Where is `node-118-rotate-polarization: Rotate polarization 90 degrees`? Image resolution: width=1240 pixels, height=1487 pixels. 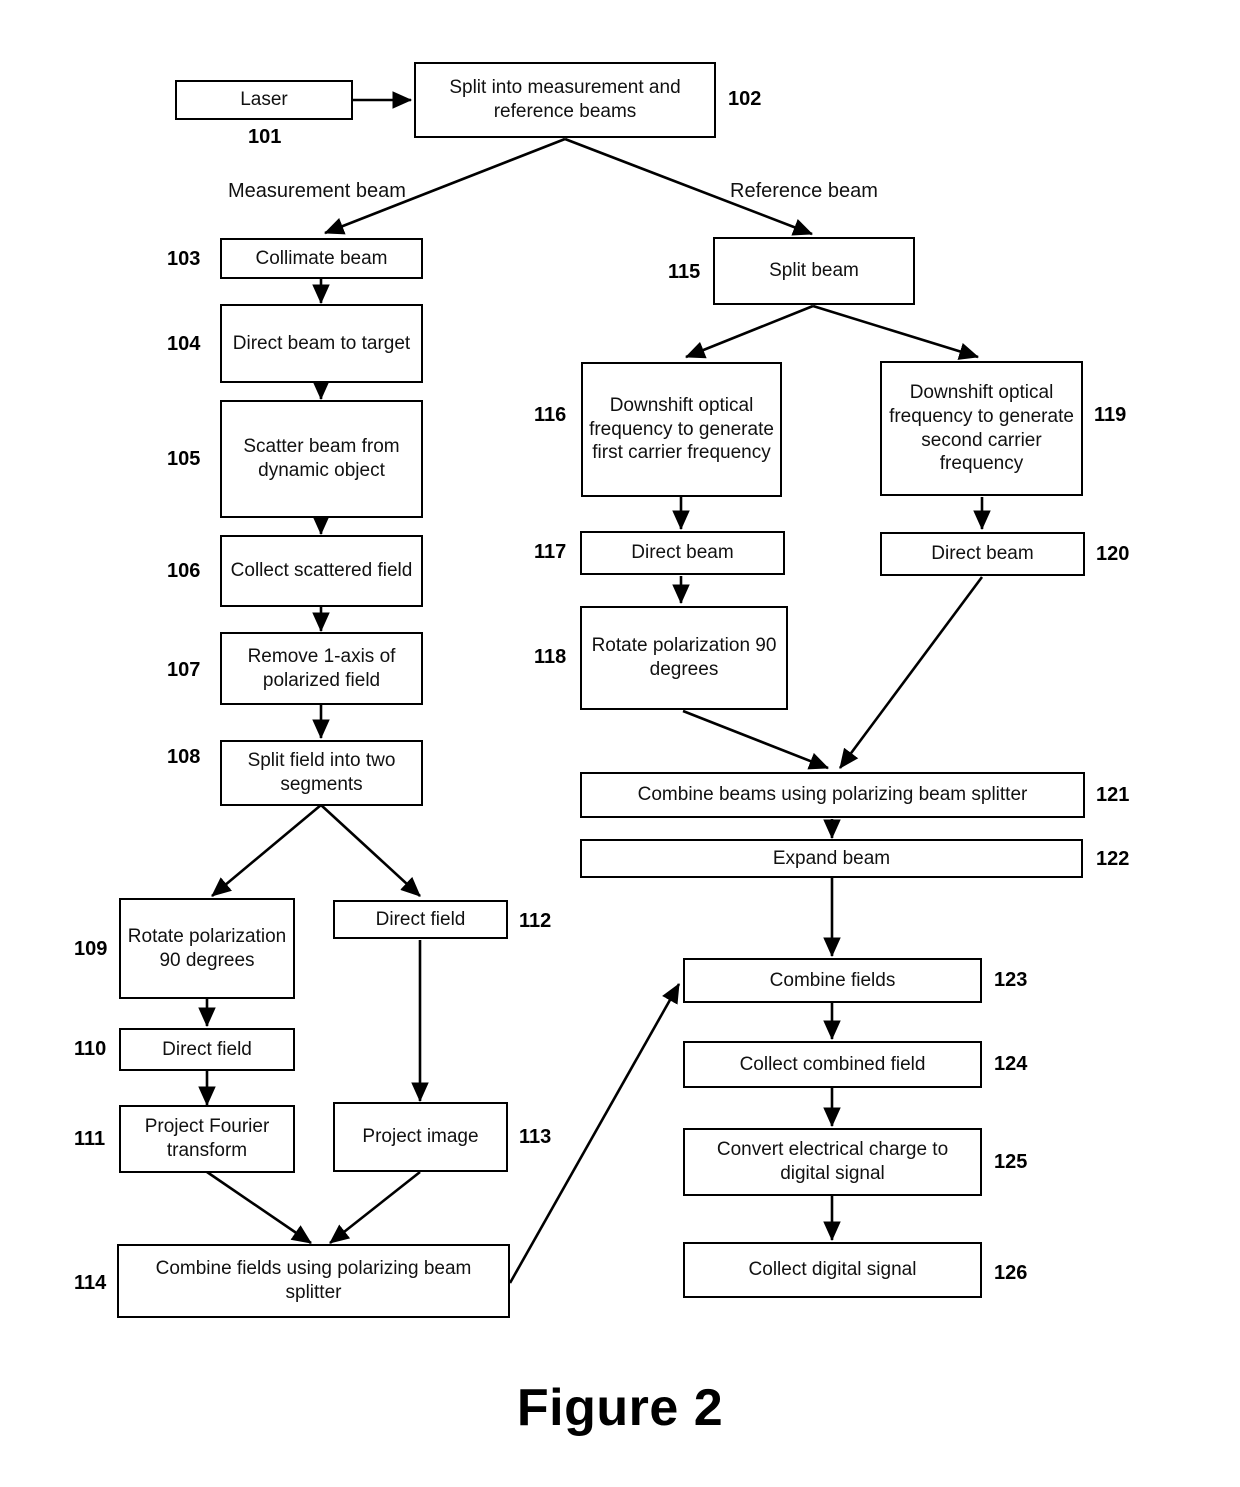
node-118-rotate-polarization: Rotate polarization 90 degrees is located at coordinates (684, 658).